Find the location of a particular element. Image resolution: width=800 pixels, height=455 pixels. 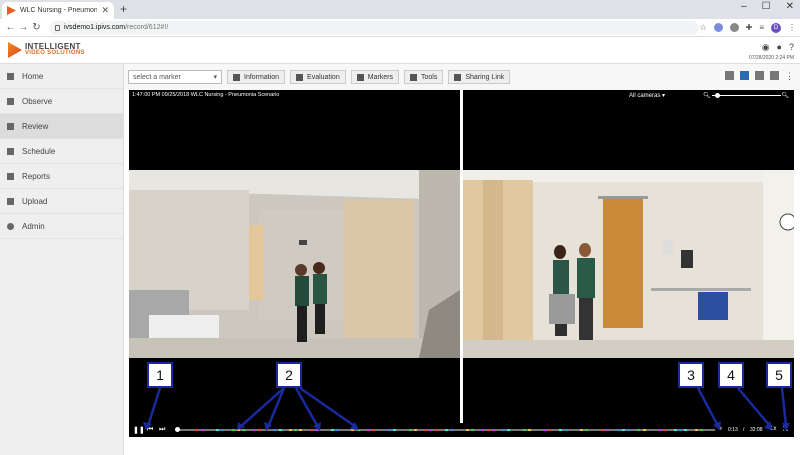

zoom-out-icon: 🔍︎ is located at coordinates (707, 95).